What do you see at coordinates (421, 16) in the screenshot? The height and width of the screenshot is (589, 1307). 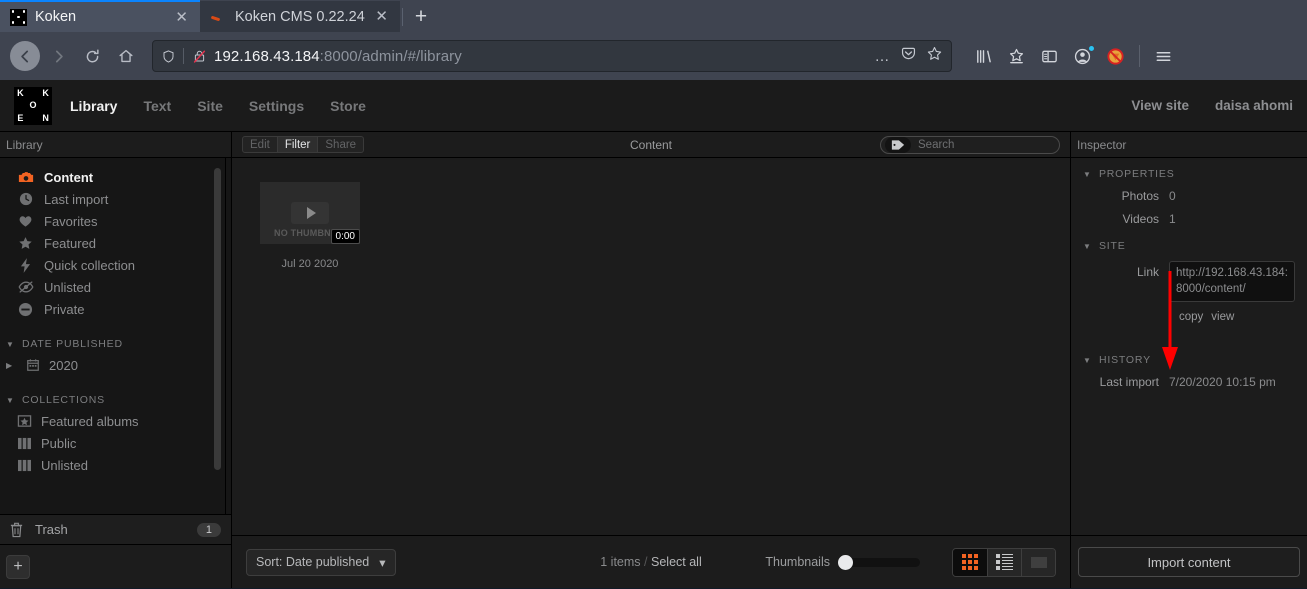 I see `new-tab-button: +` at bounding box center [421, 16].